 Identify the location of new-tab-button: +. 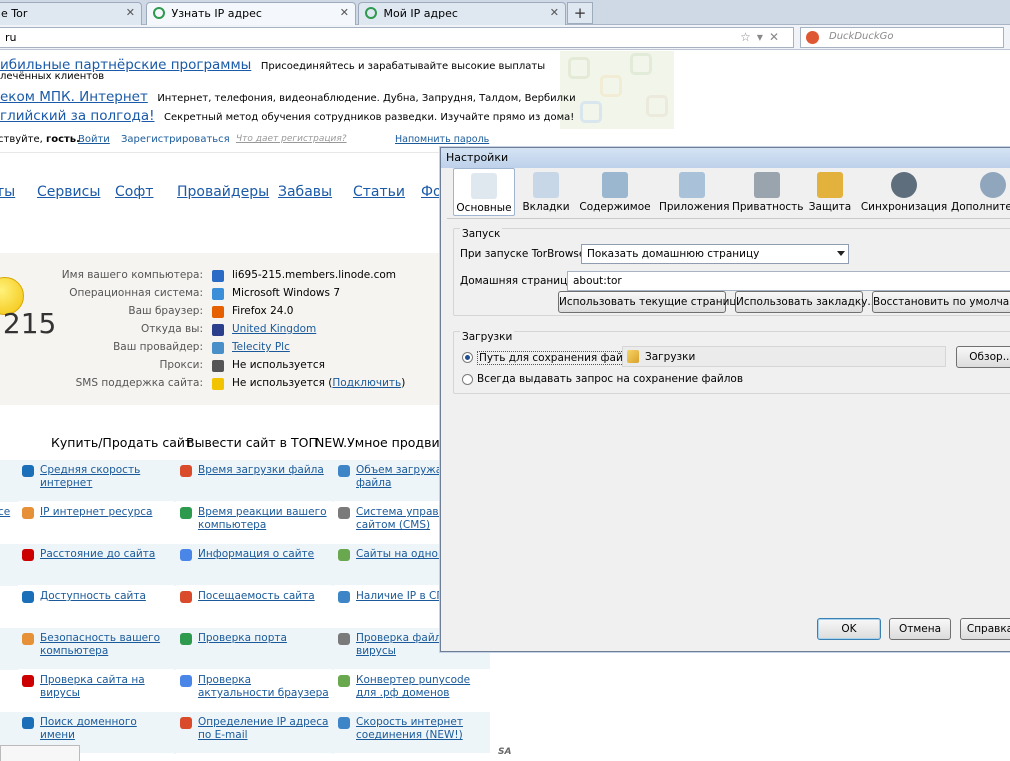
(580, 13).